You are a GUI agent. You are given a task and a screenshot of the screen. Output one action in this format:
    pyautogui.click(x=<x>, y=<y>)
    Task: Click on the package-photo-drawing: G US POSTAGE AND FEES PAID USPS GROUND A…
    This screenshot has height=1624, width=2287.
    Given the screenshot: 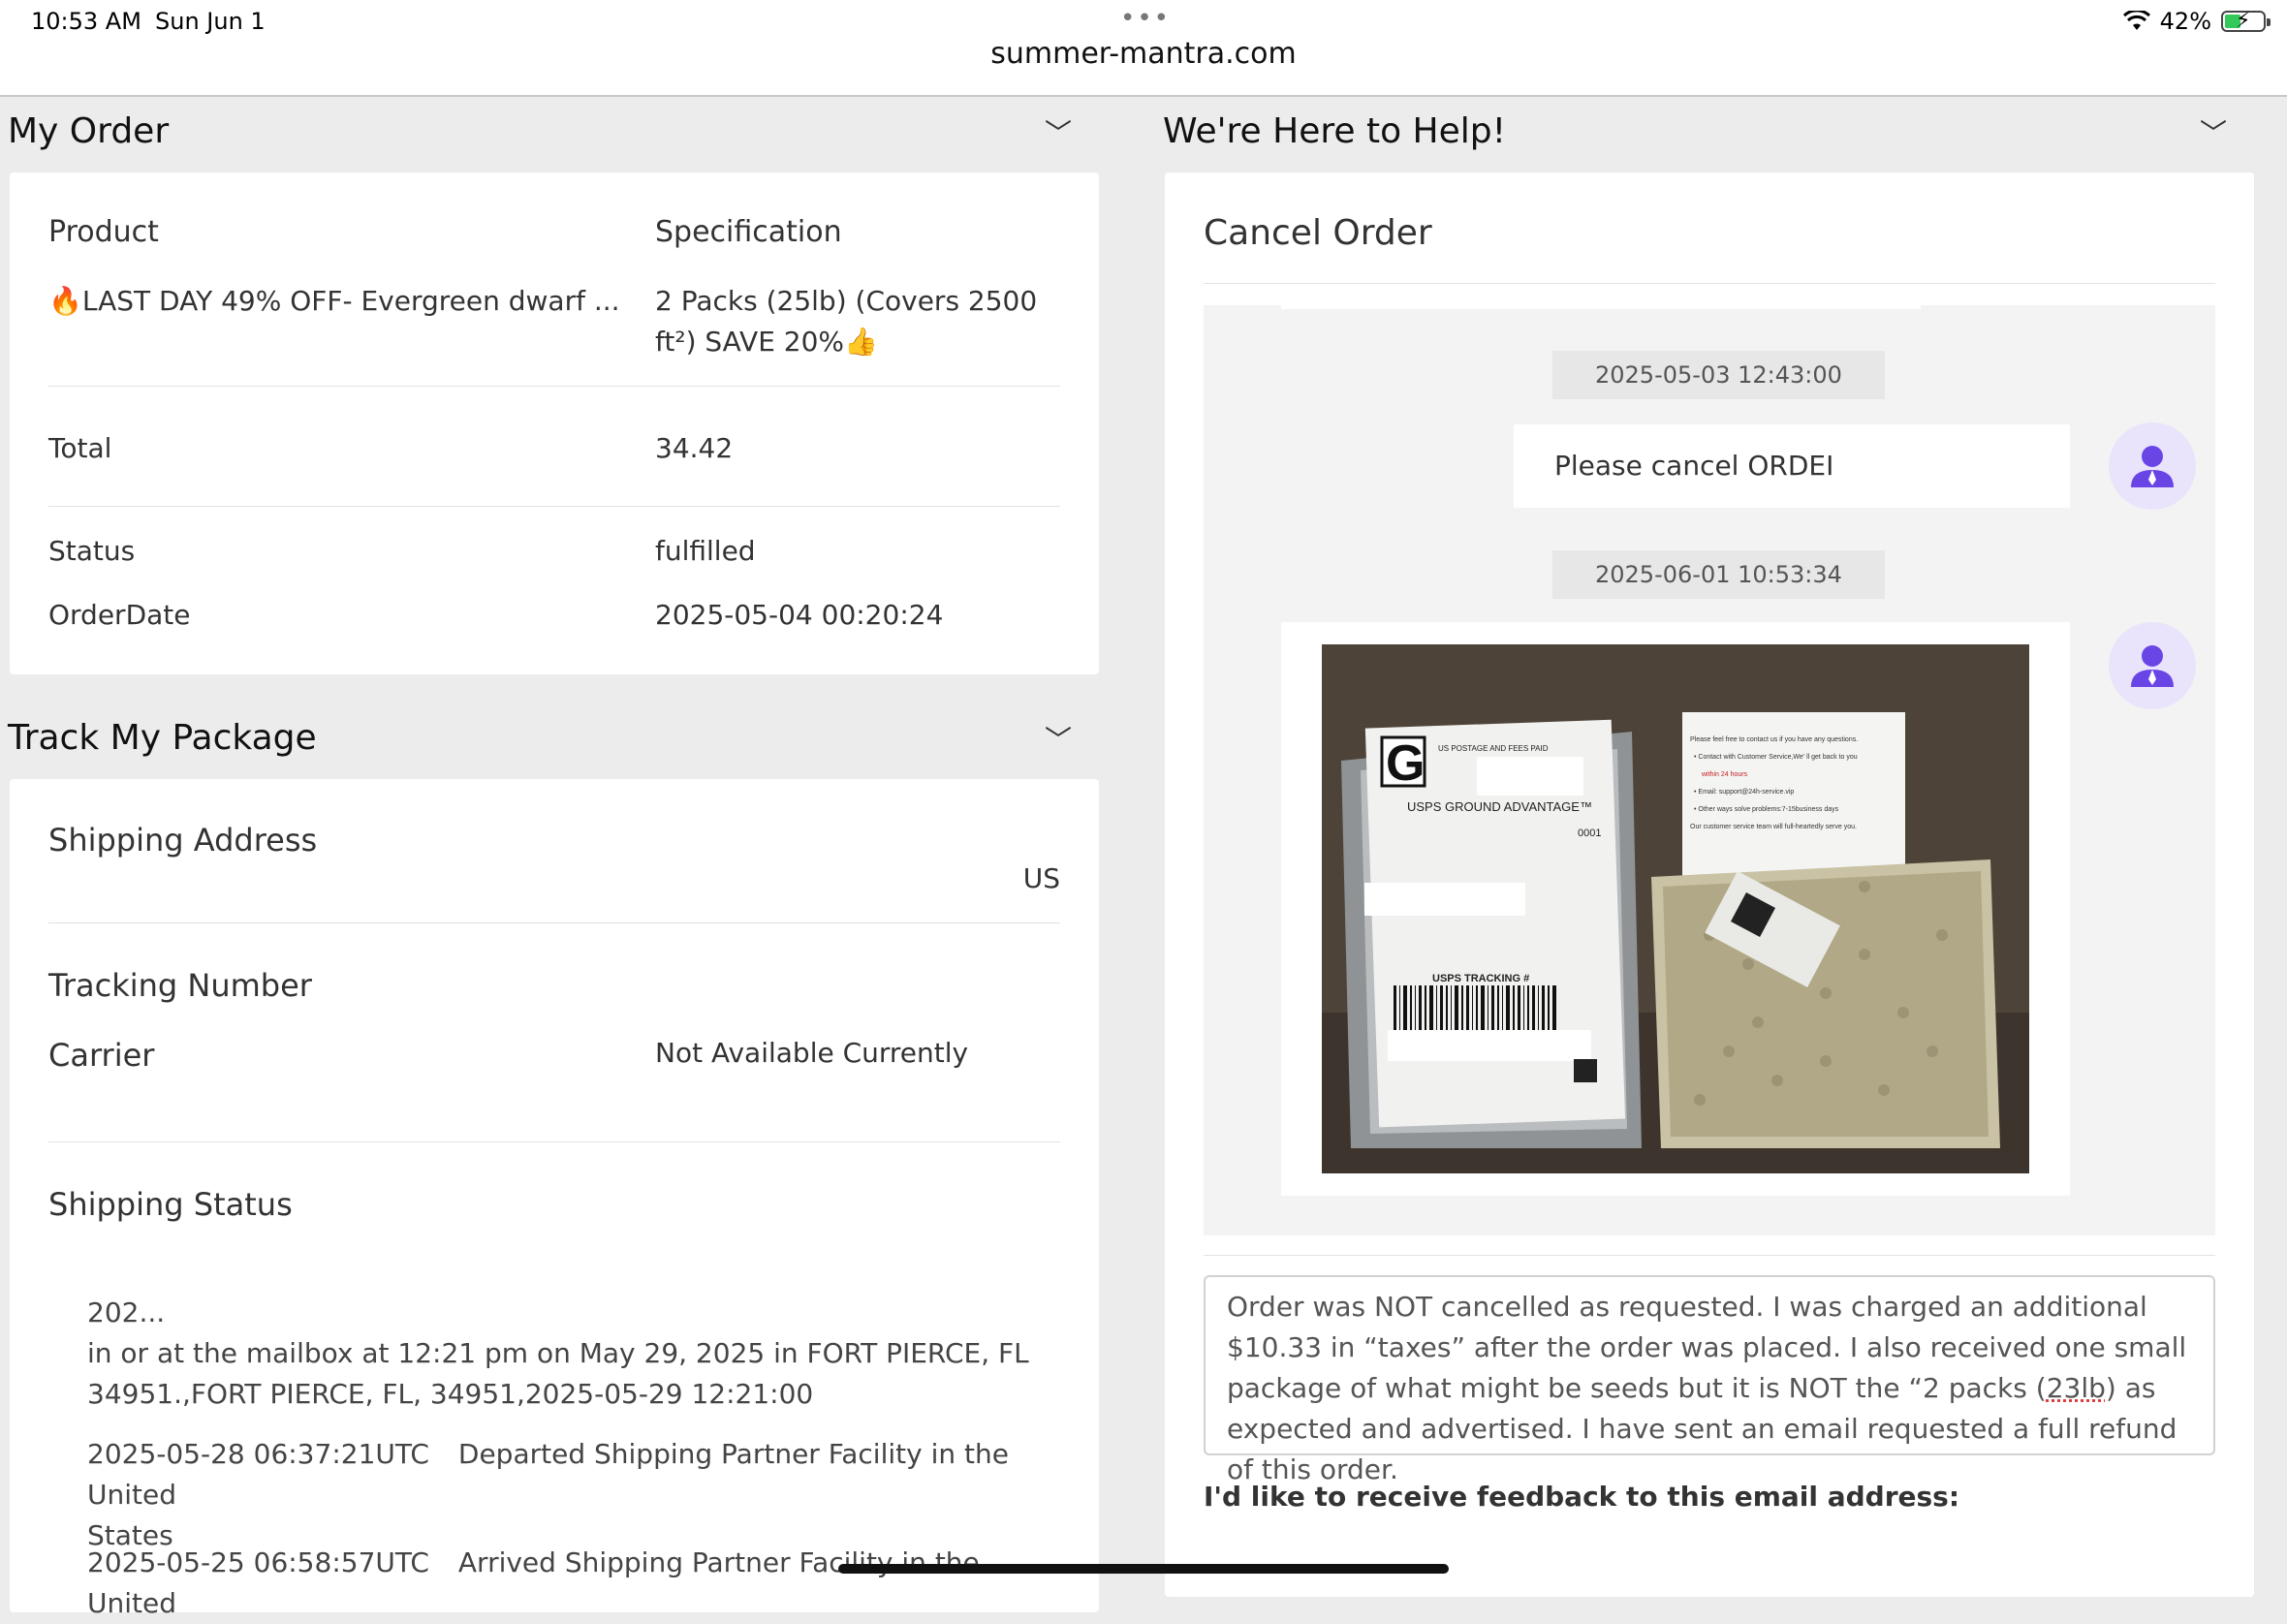 What is the action you would take?
    pyautogui.click(x=1676, y=908)
    